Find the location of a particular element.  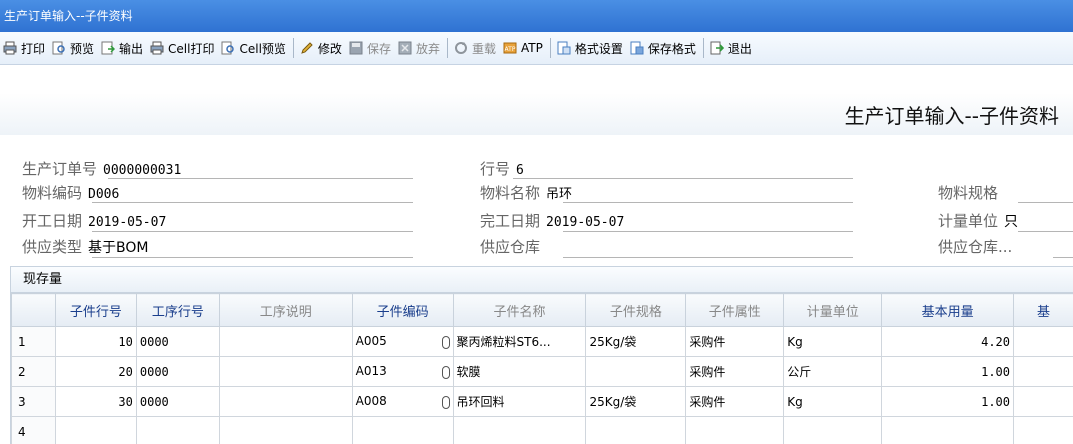

preview-button: 预览 is located at coordinates (73, 48).